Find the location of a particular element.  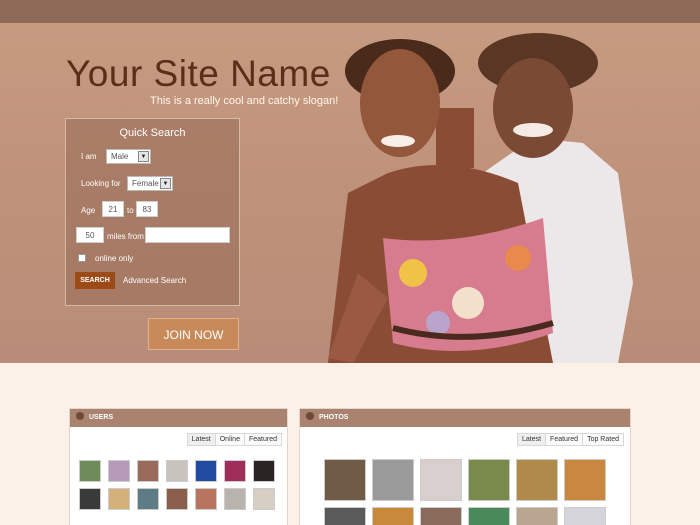

looking-for-label: Looking for is located at coordinates (101, 183).